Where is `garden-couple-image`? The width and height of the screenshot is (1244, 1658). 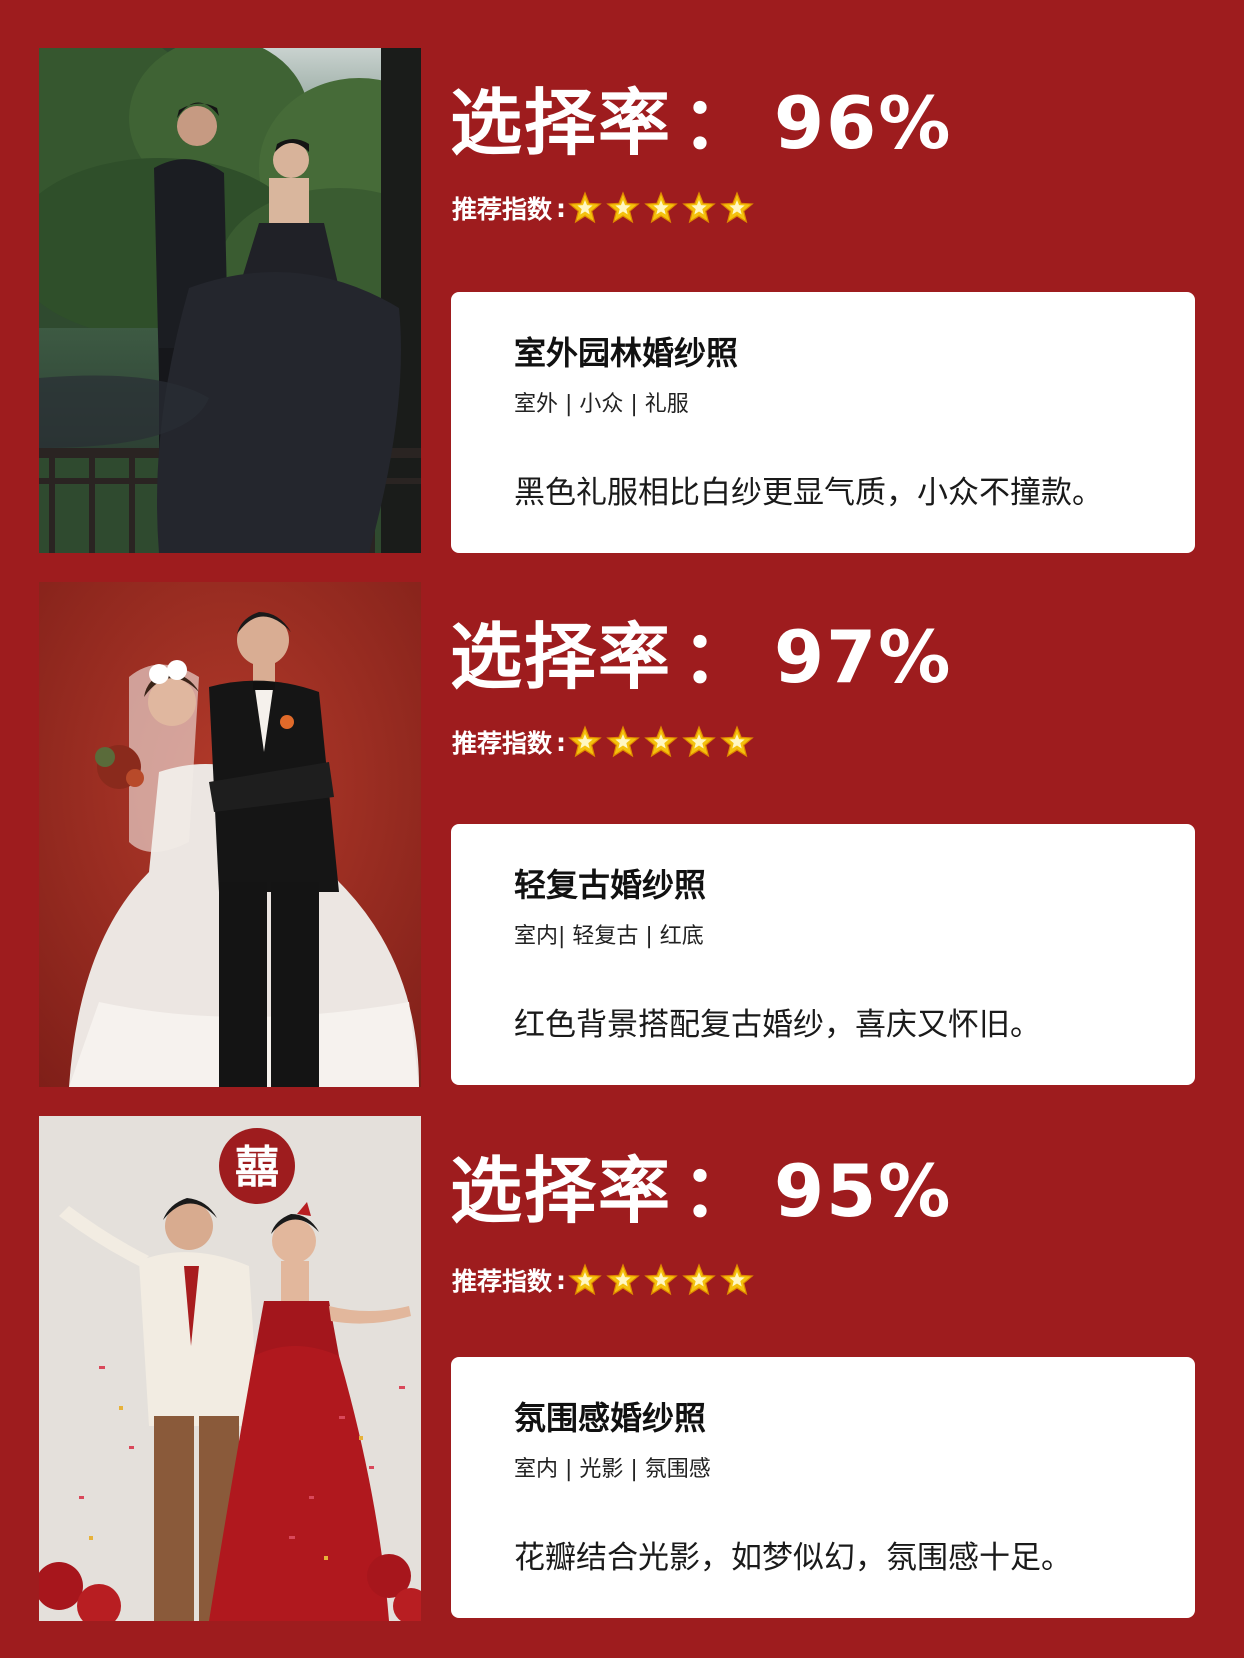 garden-couple-image is located at coordinates (230, 300).